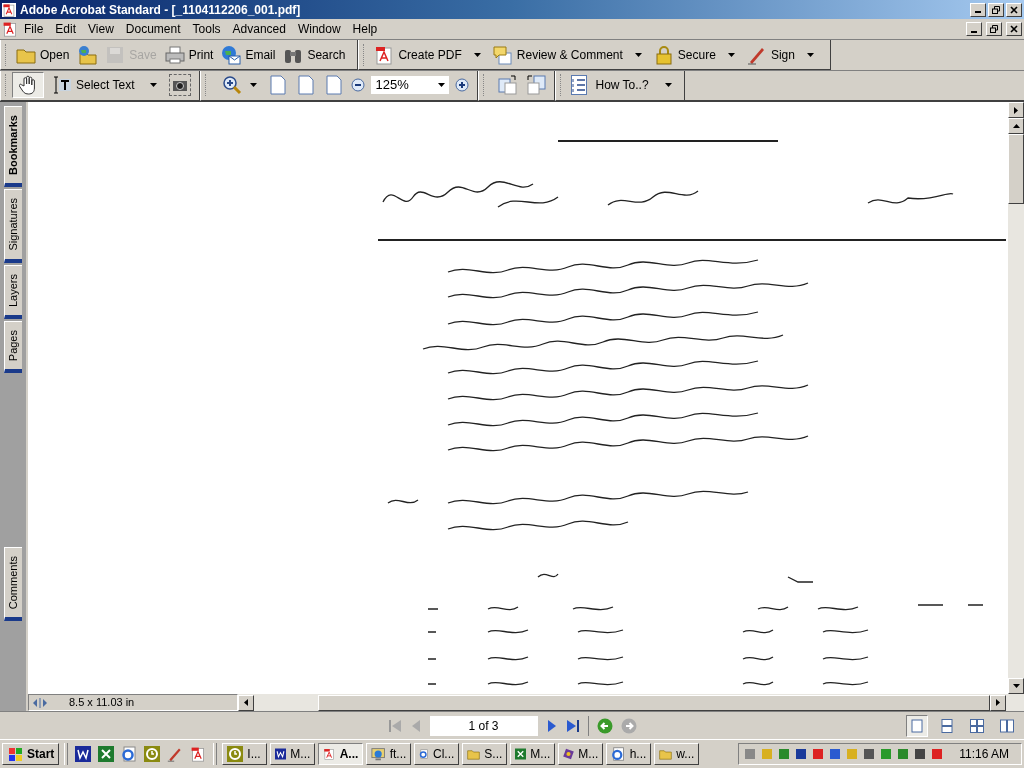 The height and width of the screenshot is (768, 1024). What do you see at coordinates (40, 702) in the screenshot?
I see `split-arrows-icon` at bounding box center [40, 702].